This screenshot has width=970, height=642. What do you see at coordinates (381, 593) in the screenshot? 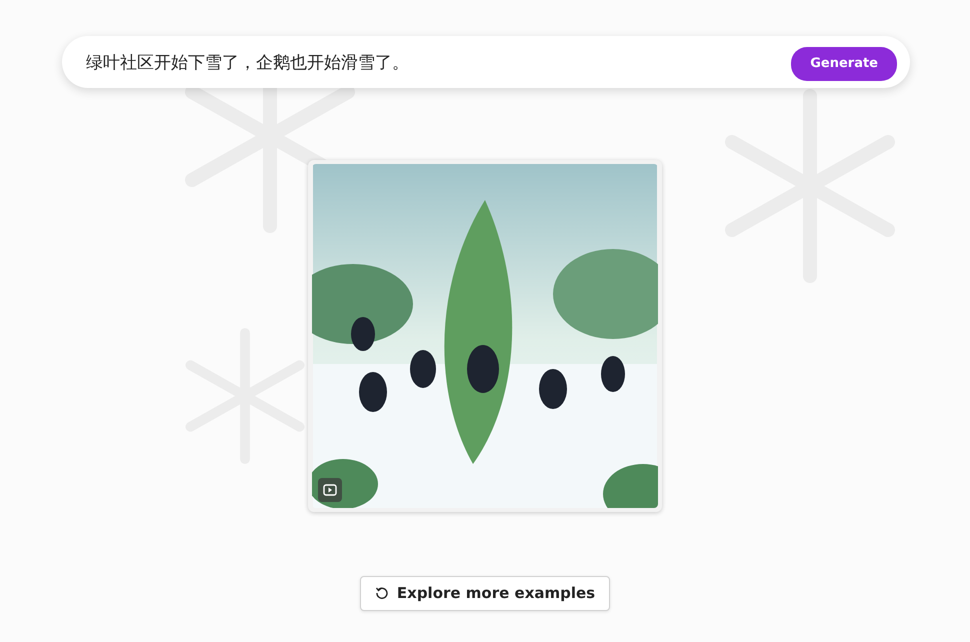
I see `refresh-icon` at bounding box center [381, 593].